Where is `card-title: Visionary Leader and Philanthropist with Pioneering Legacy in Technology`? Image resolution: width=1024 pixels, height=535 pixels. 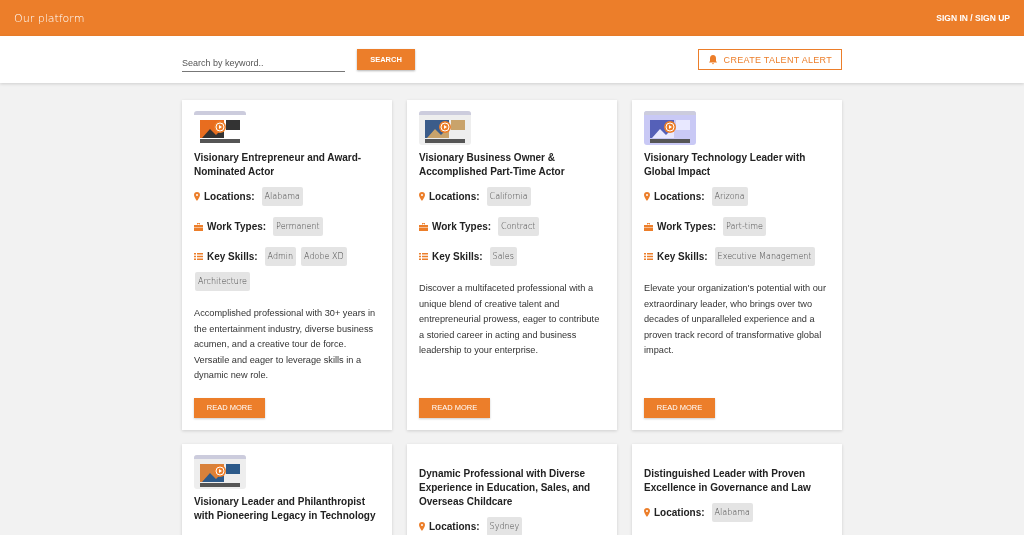 card-title: Visionary Leader and Philanthropist with Pioneering Legacy in Technology is located at coordinates (285, 508).